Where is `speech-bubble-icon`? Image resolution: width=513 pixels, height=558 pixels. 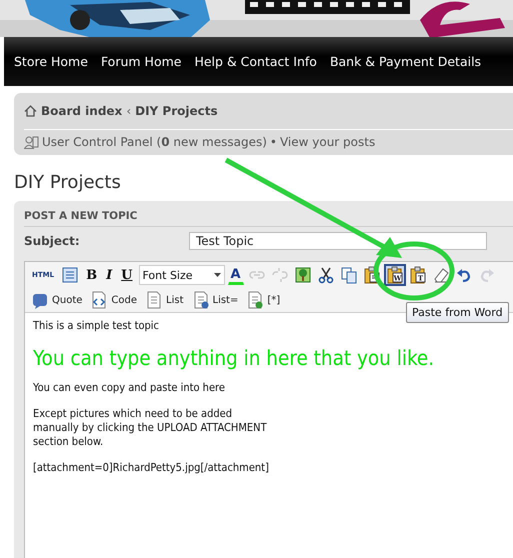 speech-bubble-icon is located at coordinates (40, 300).